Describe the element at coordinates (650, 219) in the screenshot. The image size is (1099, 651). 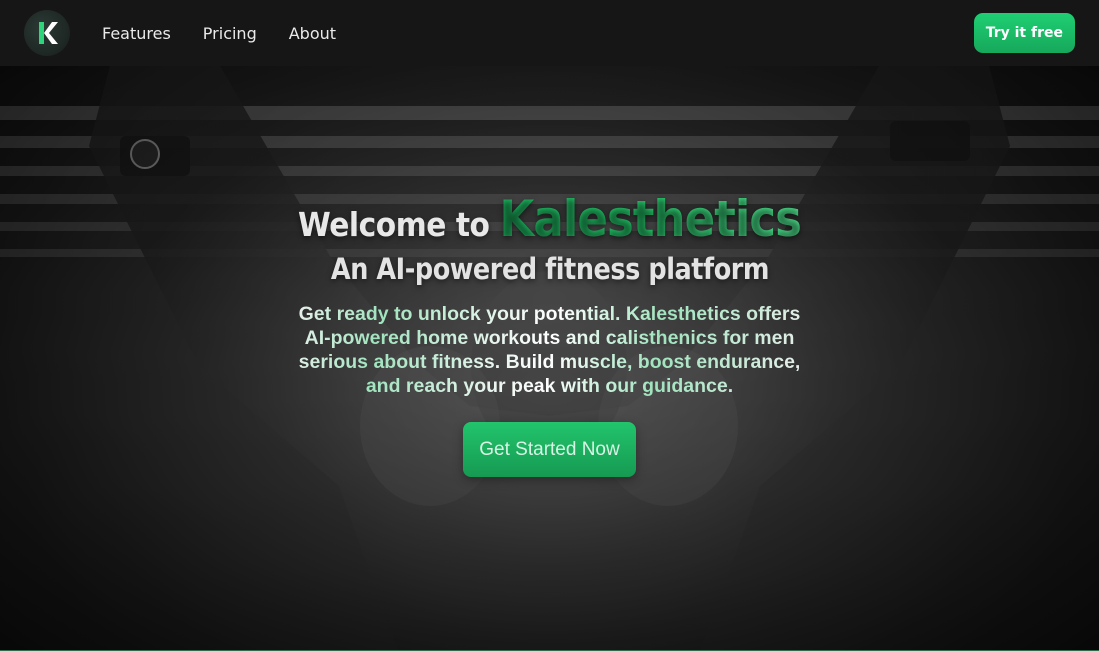
I see `brand-name: Kalesthetics` at that location.